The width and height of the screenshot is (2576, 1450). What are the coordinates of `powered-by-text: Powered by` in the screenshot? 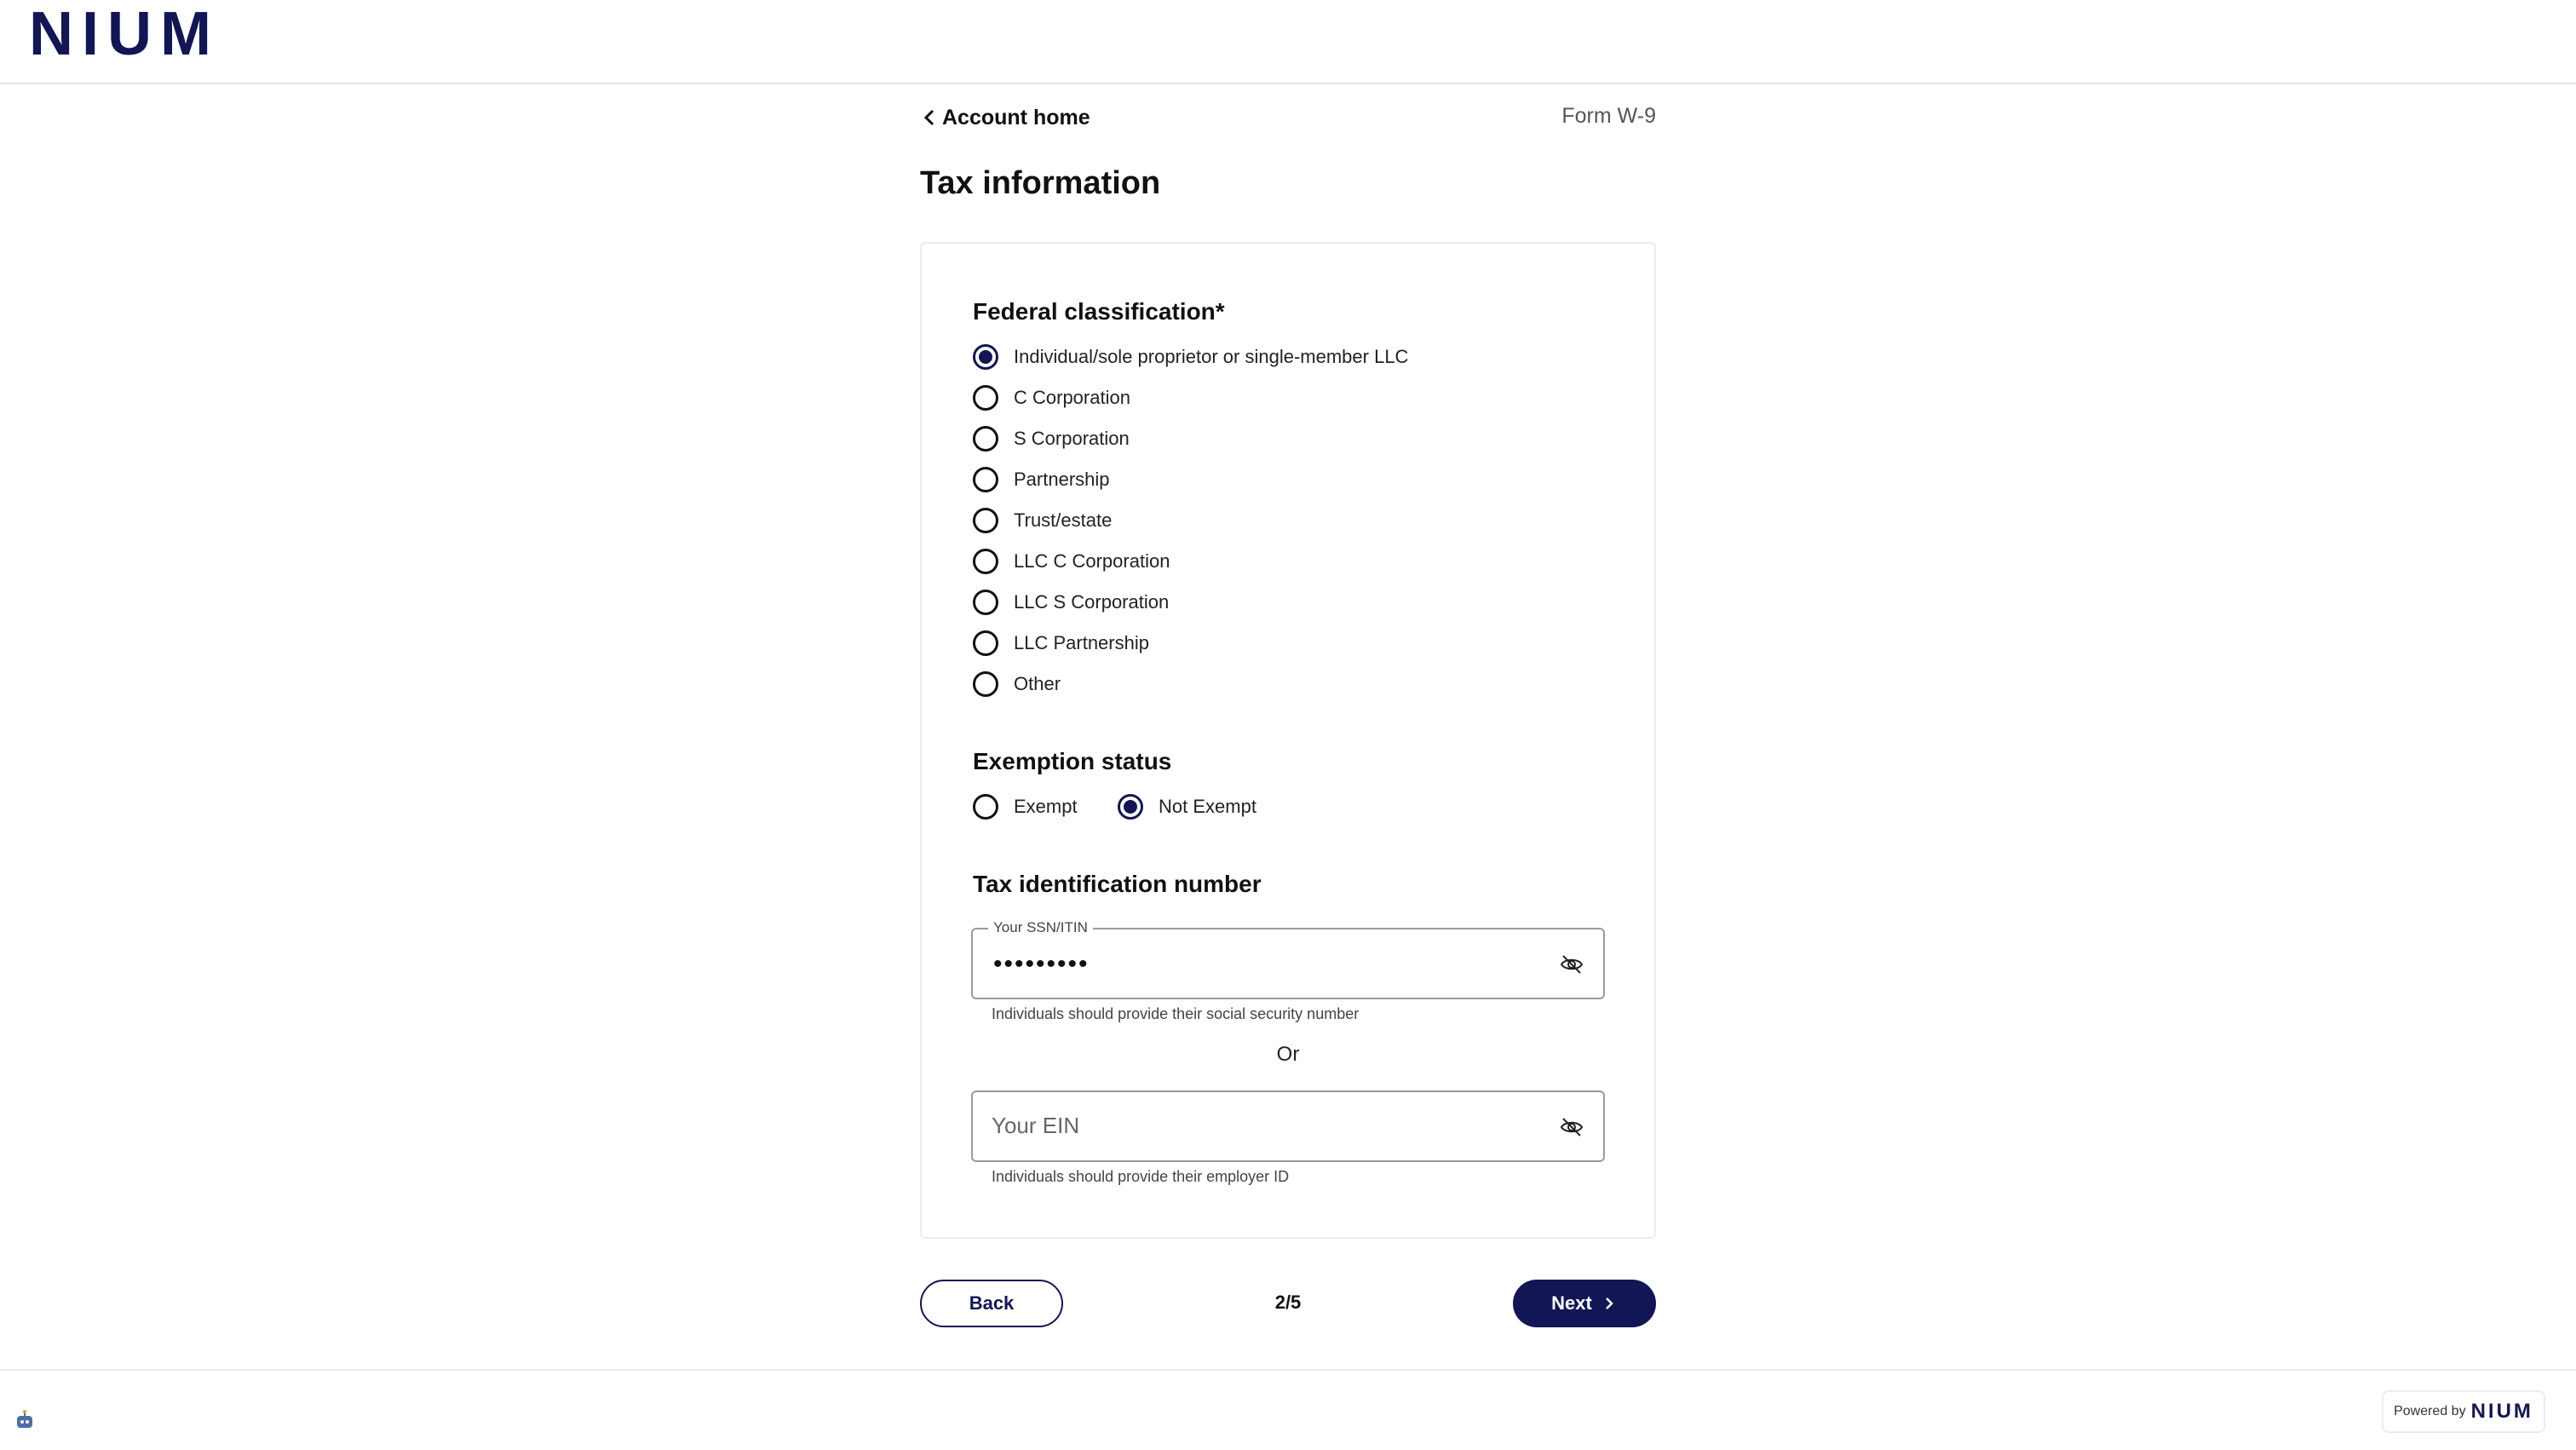 It's located at (2430, 1411).